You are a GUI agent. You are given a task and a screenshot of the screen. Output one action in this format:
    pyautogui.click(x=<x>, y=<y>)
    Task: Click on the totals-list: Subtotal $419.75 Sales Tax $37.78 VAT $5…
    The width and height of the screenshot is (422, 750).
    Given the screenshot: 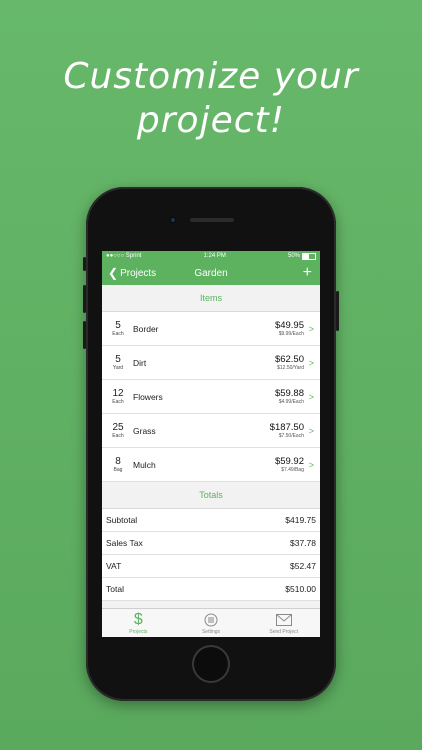 What is the action you would take?
    pyautogui.click(x=211, y=554)
    